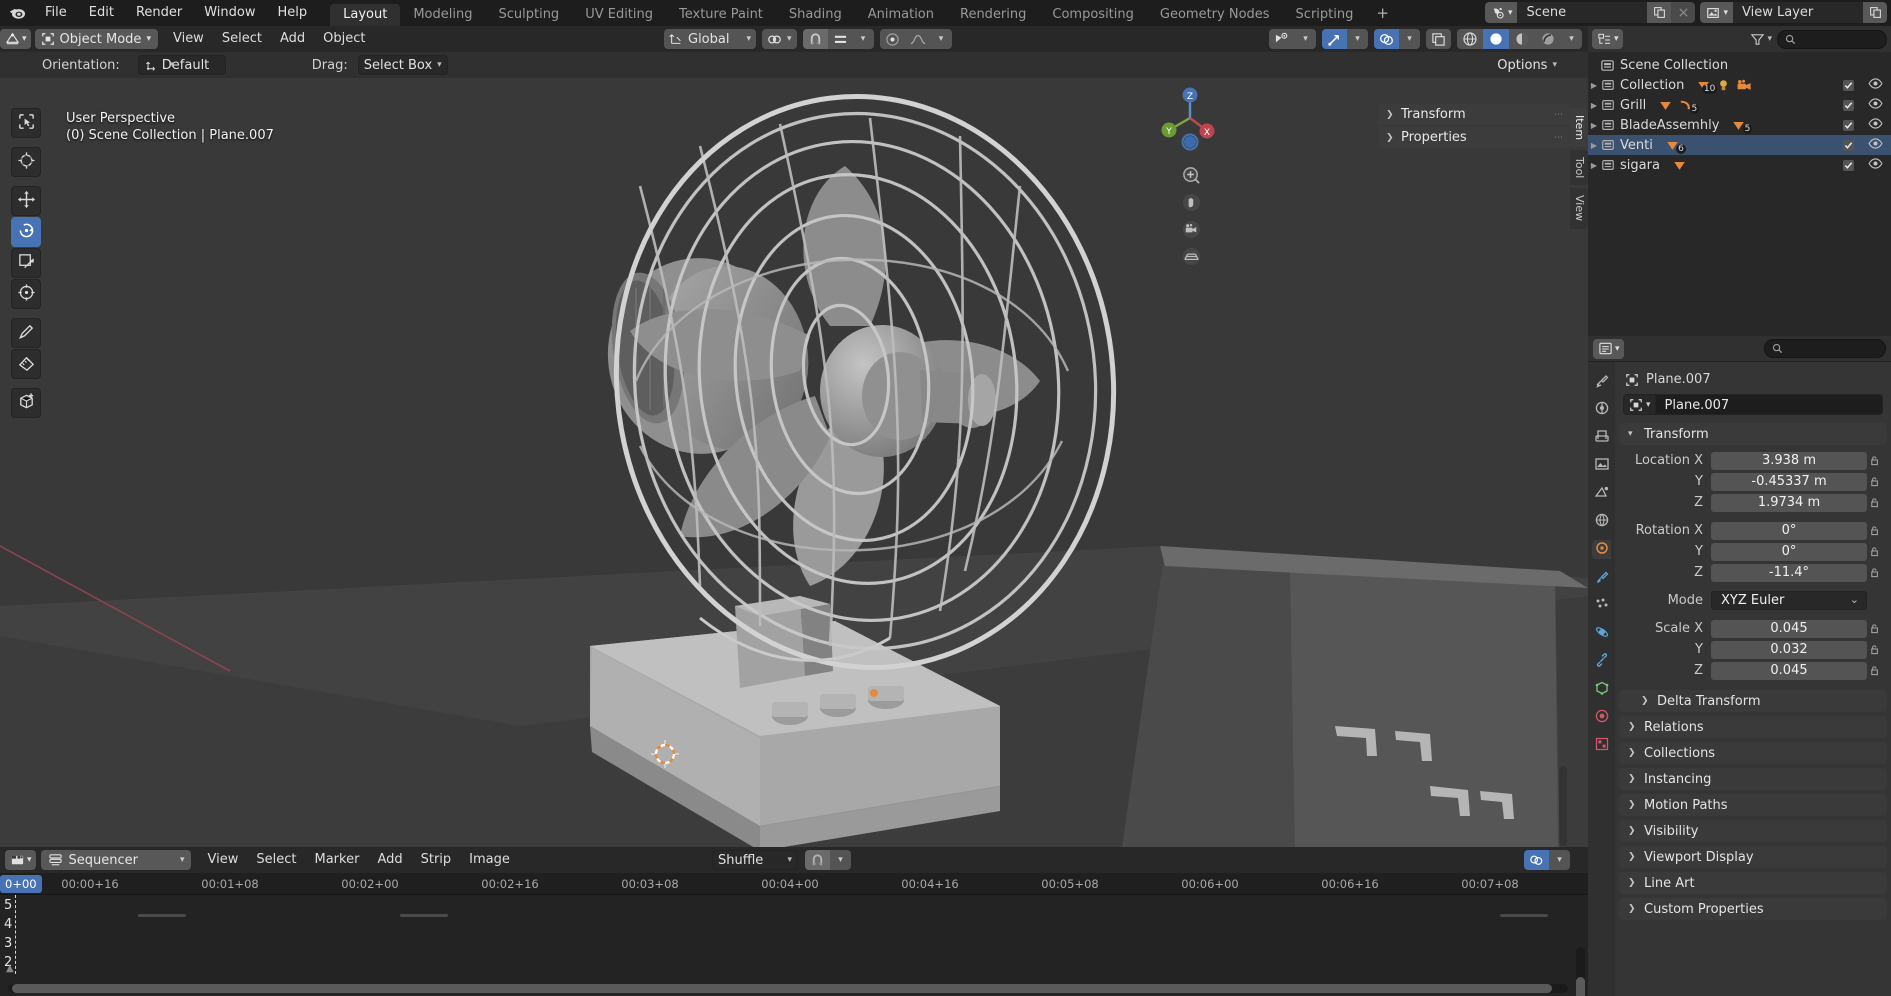 This screenshot has width=1891, height=996. Describe the element at coordinates (26, 263) in the screenshot. I see `tool-scale-icon` at that location.